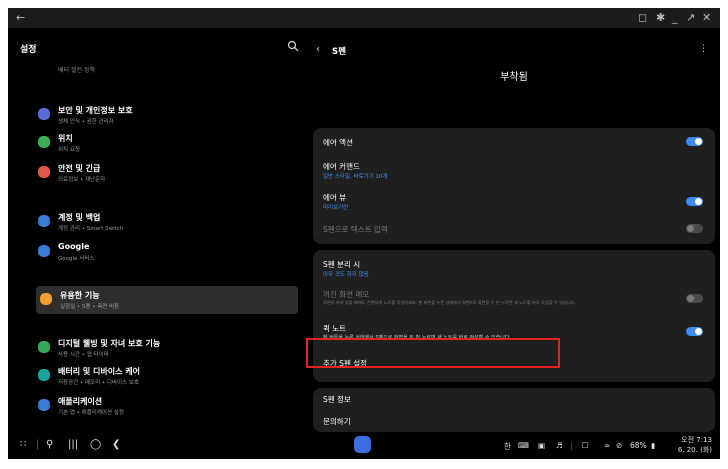 The height and width of the screenshot is (469, 728). Describe the element at coordinates (95, 444) in the screenshot. I see `home-icon: ◯` at that location.